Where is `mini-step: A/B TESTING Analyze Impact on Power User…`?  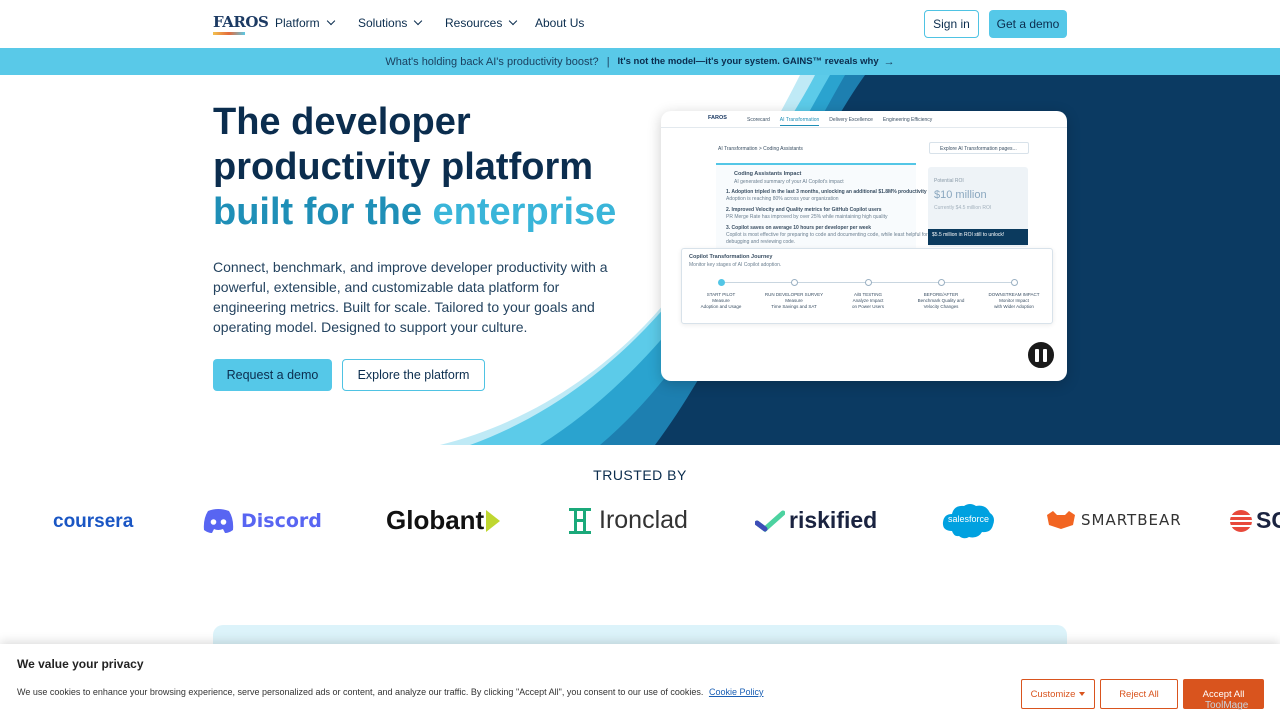 mini-step: A/B TESTING Analyze Impact on Power User… is located at coordinates (868, 301).